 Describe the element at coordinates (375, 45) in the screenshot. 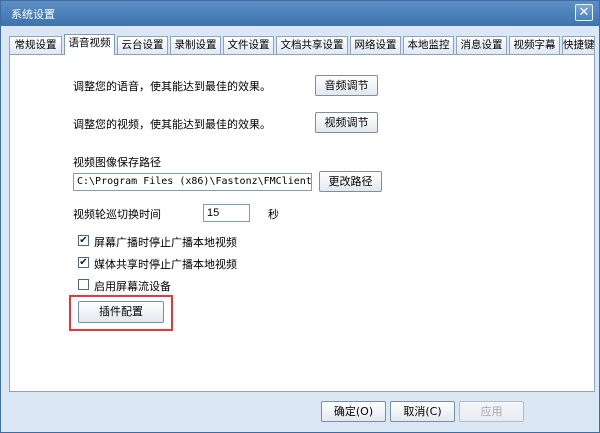

I see `tab-network: 网络设置` at that location.